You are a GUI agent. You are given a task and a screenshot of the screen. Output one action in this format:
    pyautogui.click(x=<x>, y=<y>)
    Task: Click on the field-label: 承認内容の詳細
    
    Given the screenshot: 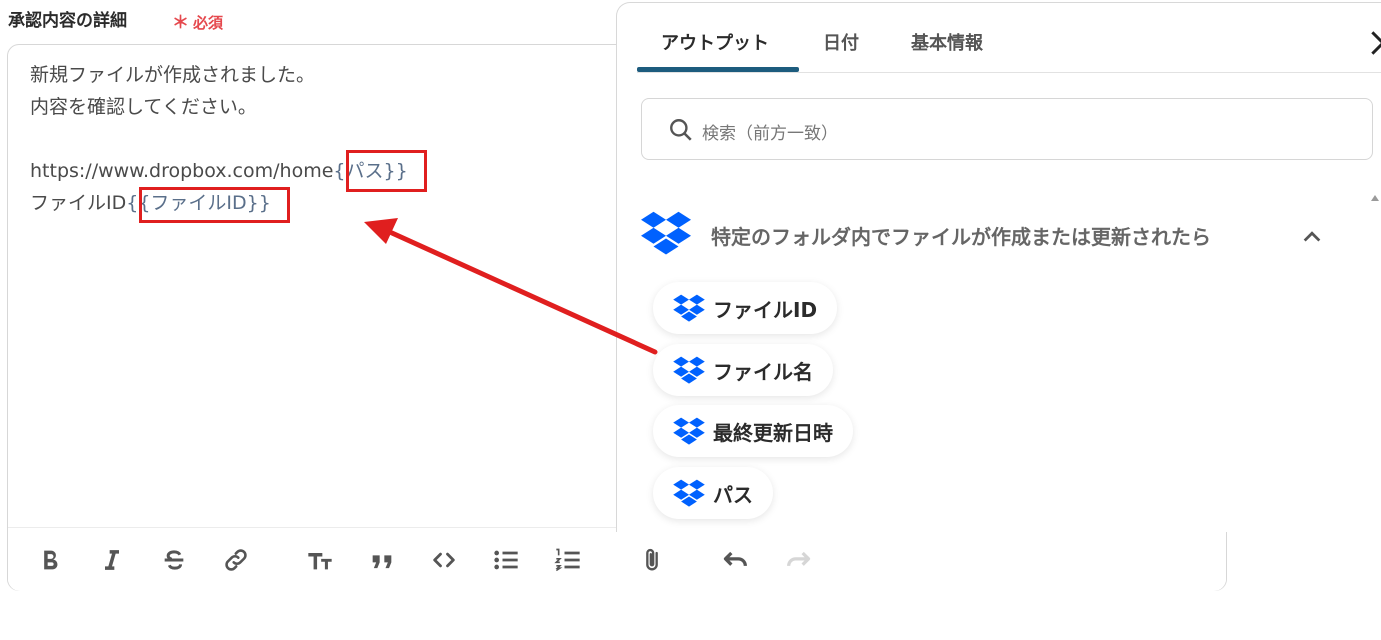 What is the action you would take?
    pyautogui.click(x=67, y=21)
    